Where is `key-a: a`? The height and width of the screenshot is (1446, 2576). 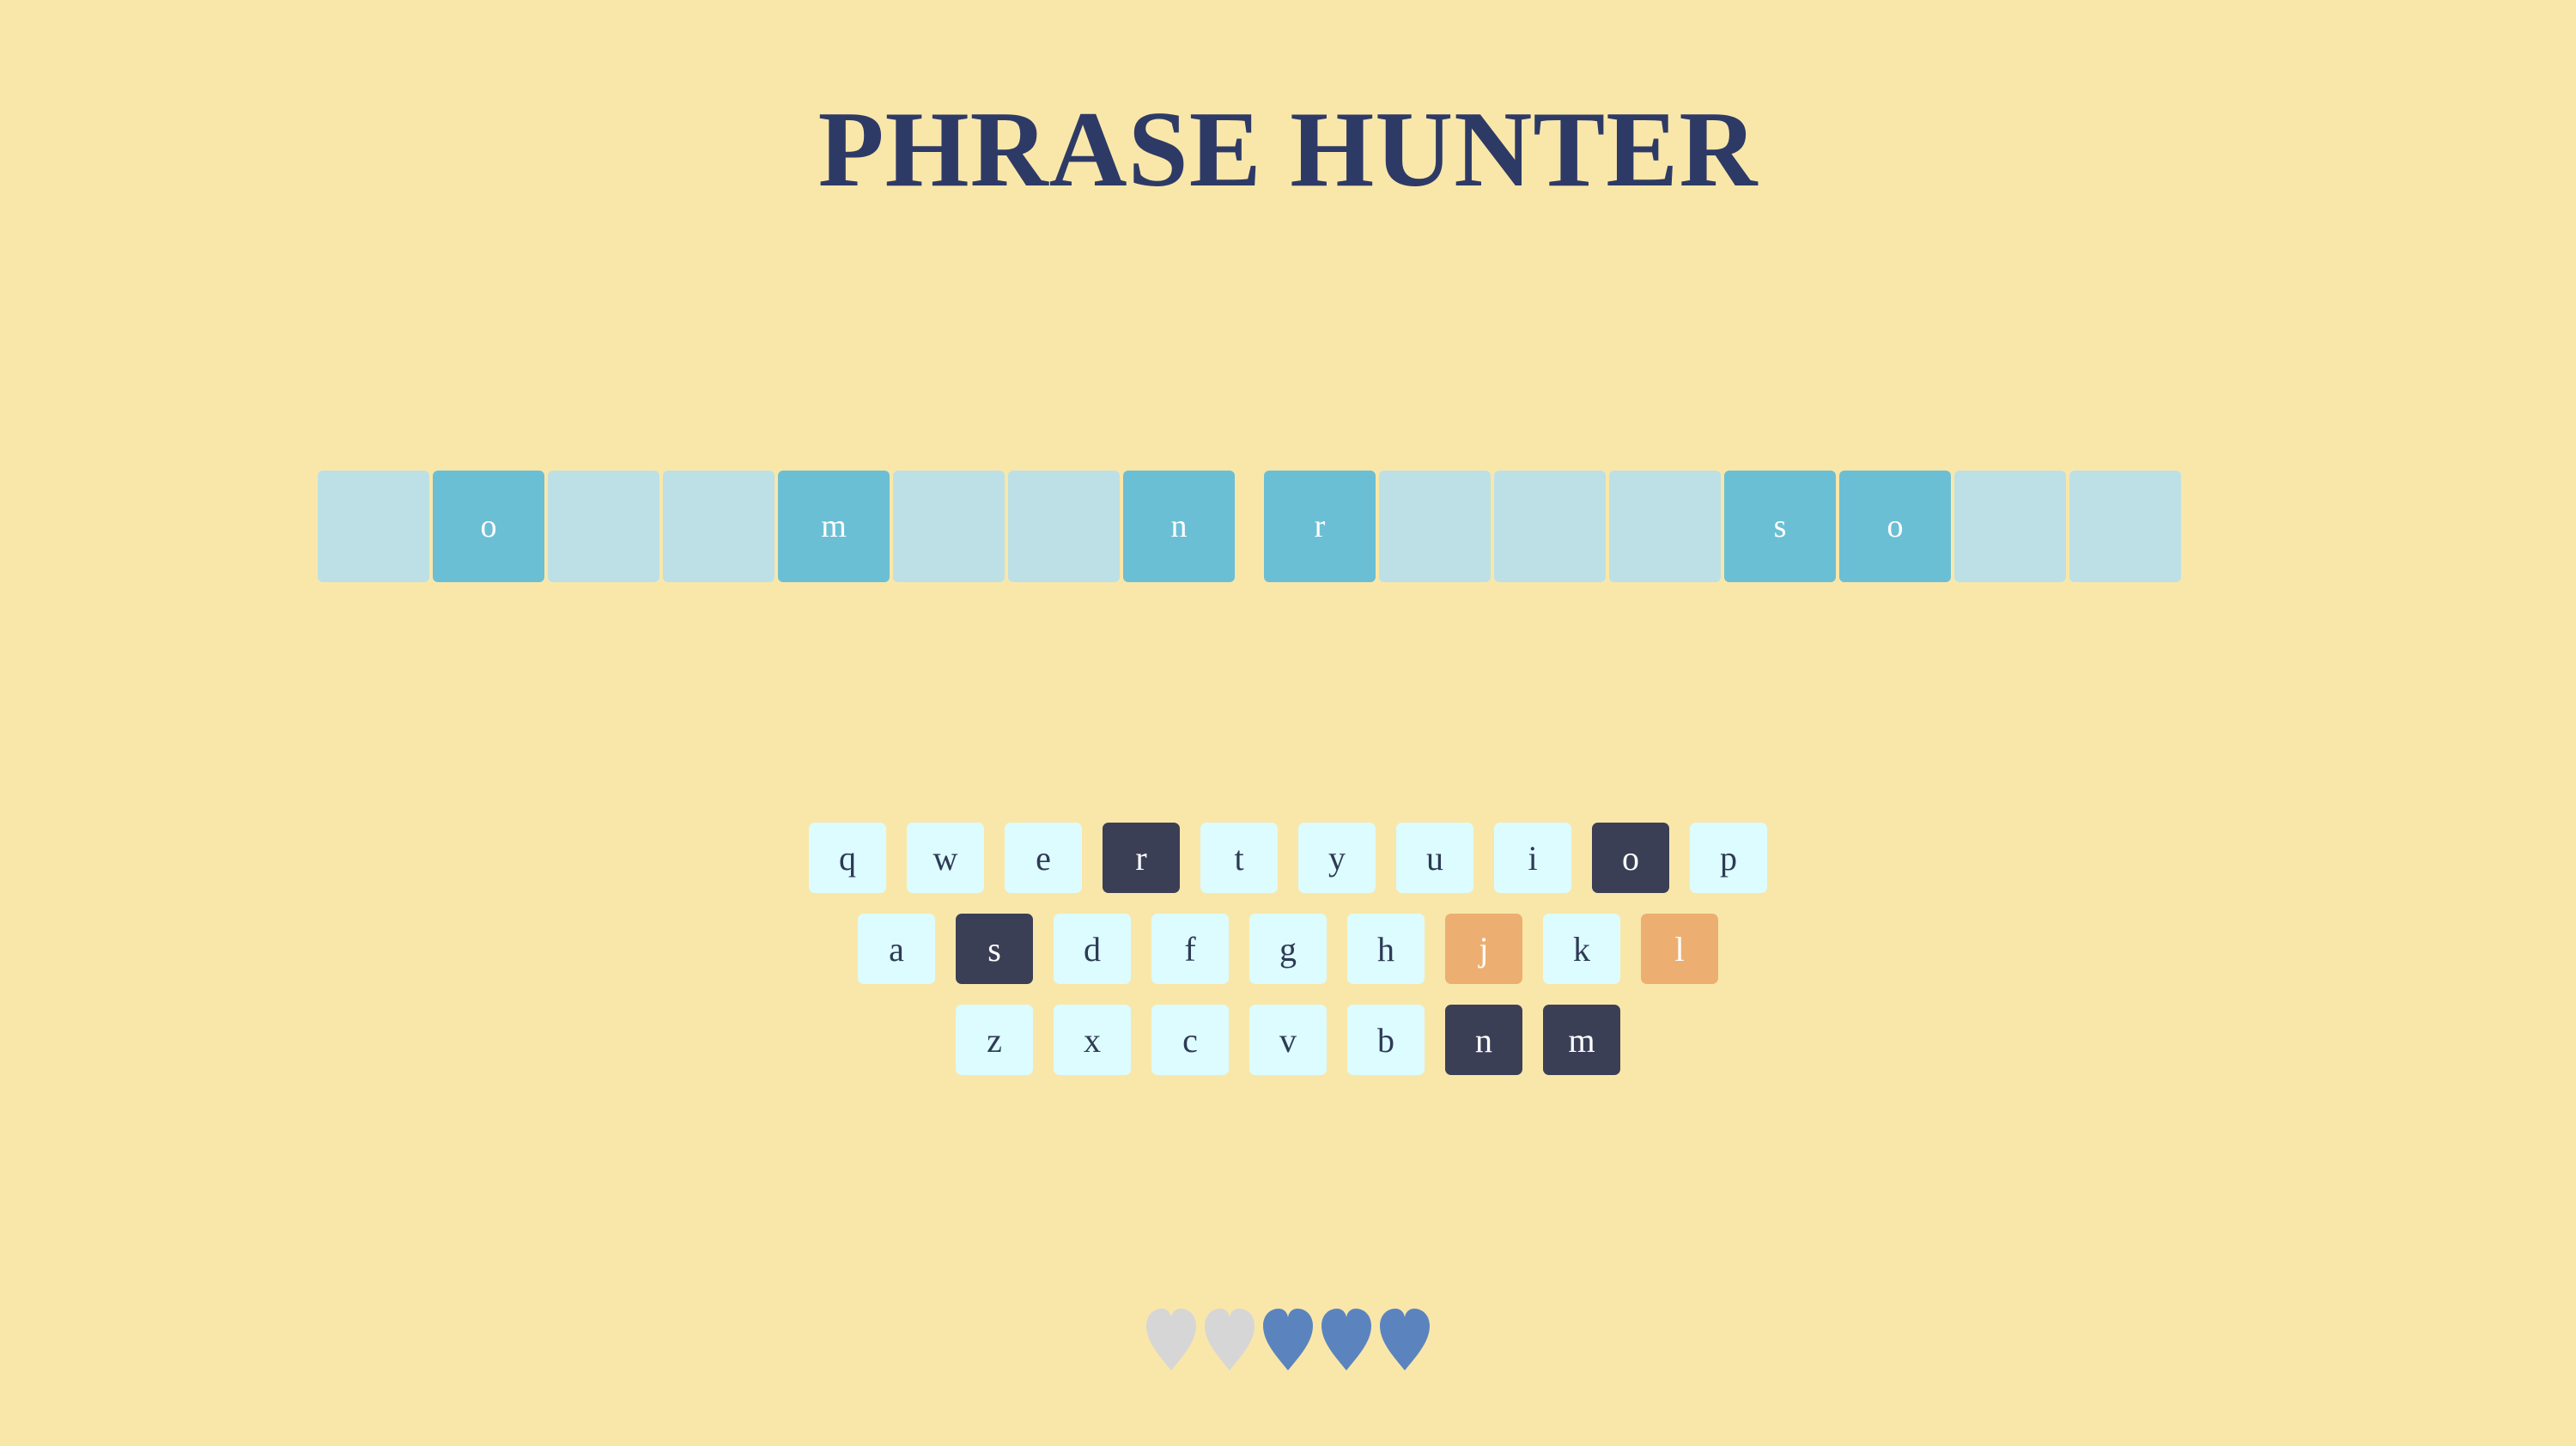
key-a: a is located at coordinates (896, 949).